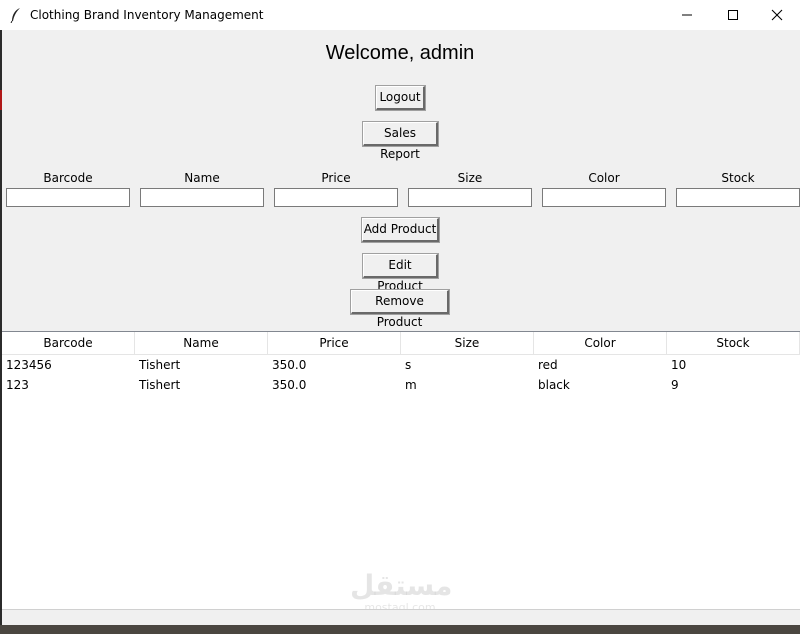 The image size is (800, 634). Describe the element at coordinates (336, 178) in the screenshot. I see `price-label: Price` at that location.